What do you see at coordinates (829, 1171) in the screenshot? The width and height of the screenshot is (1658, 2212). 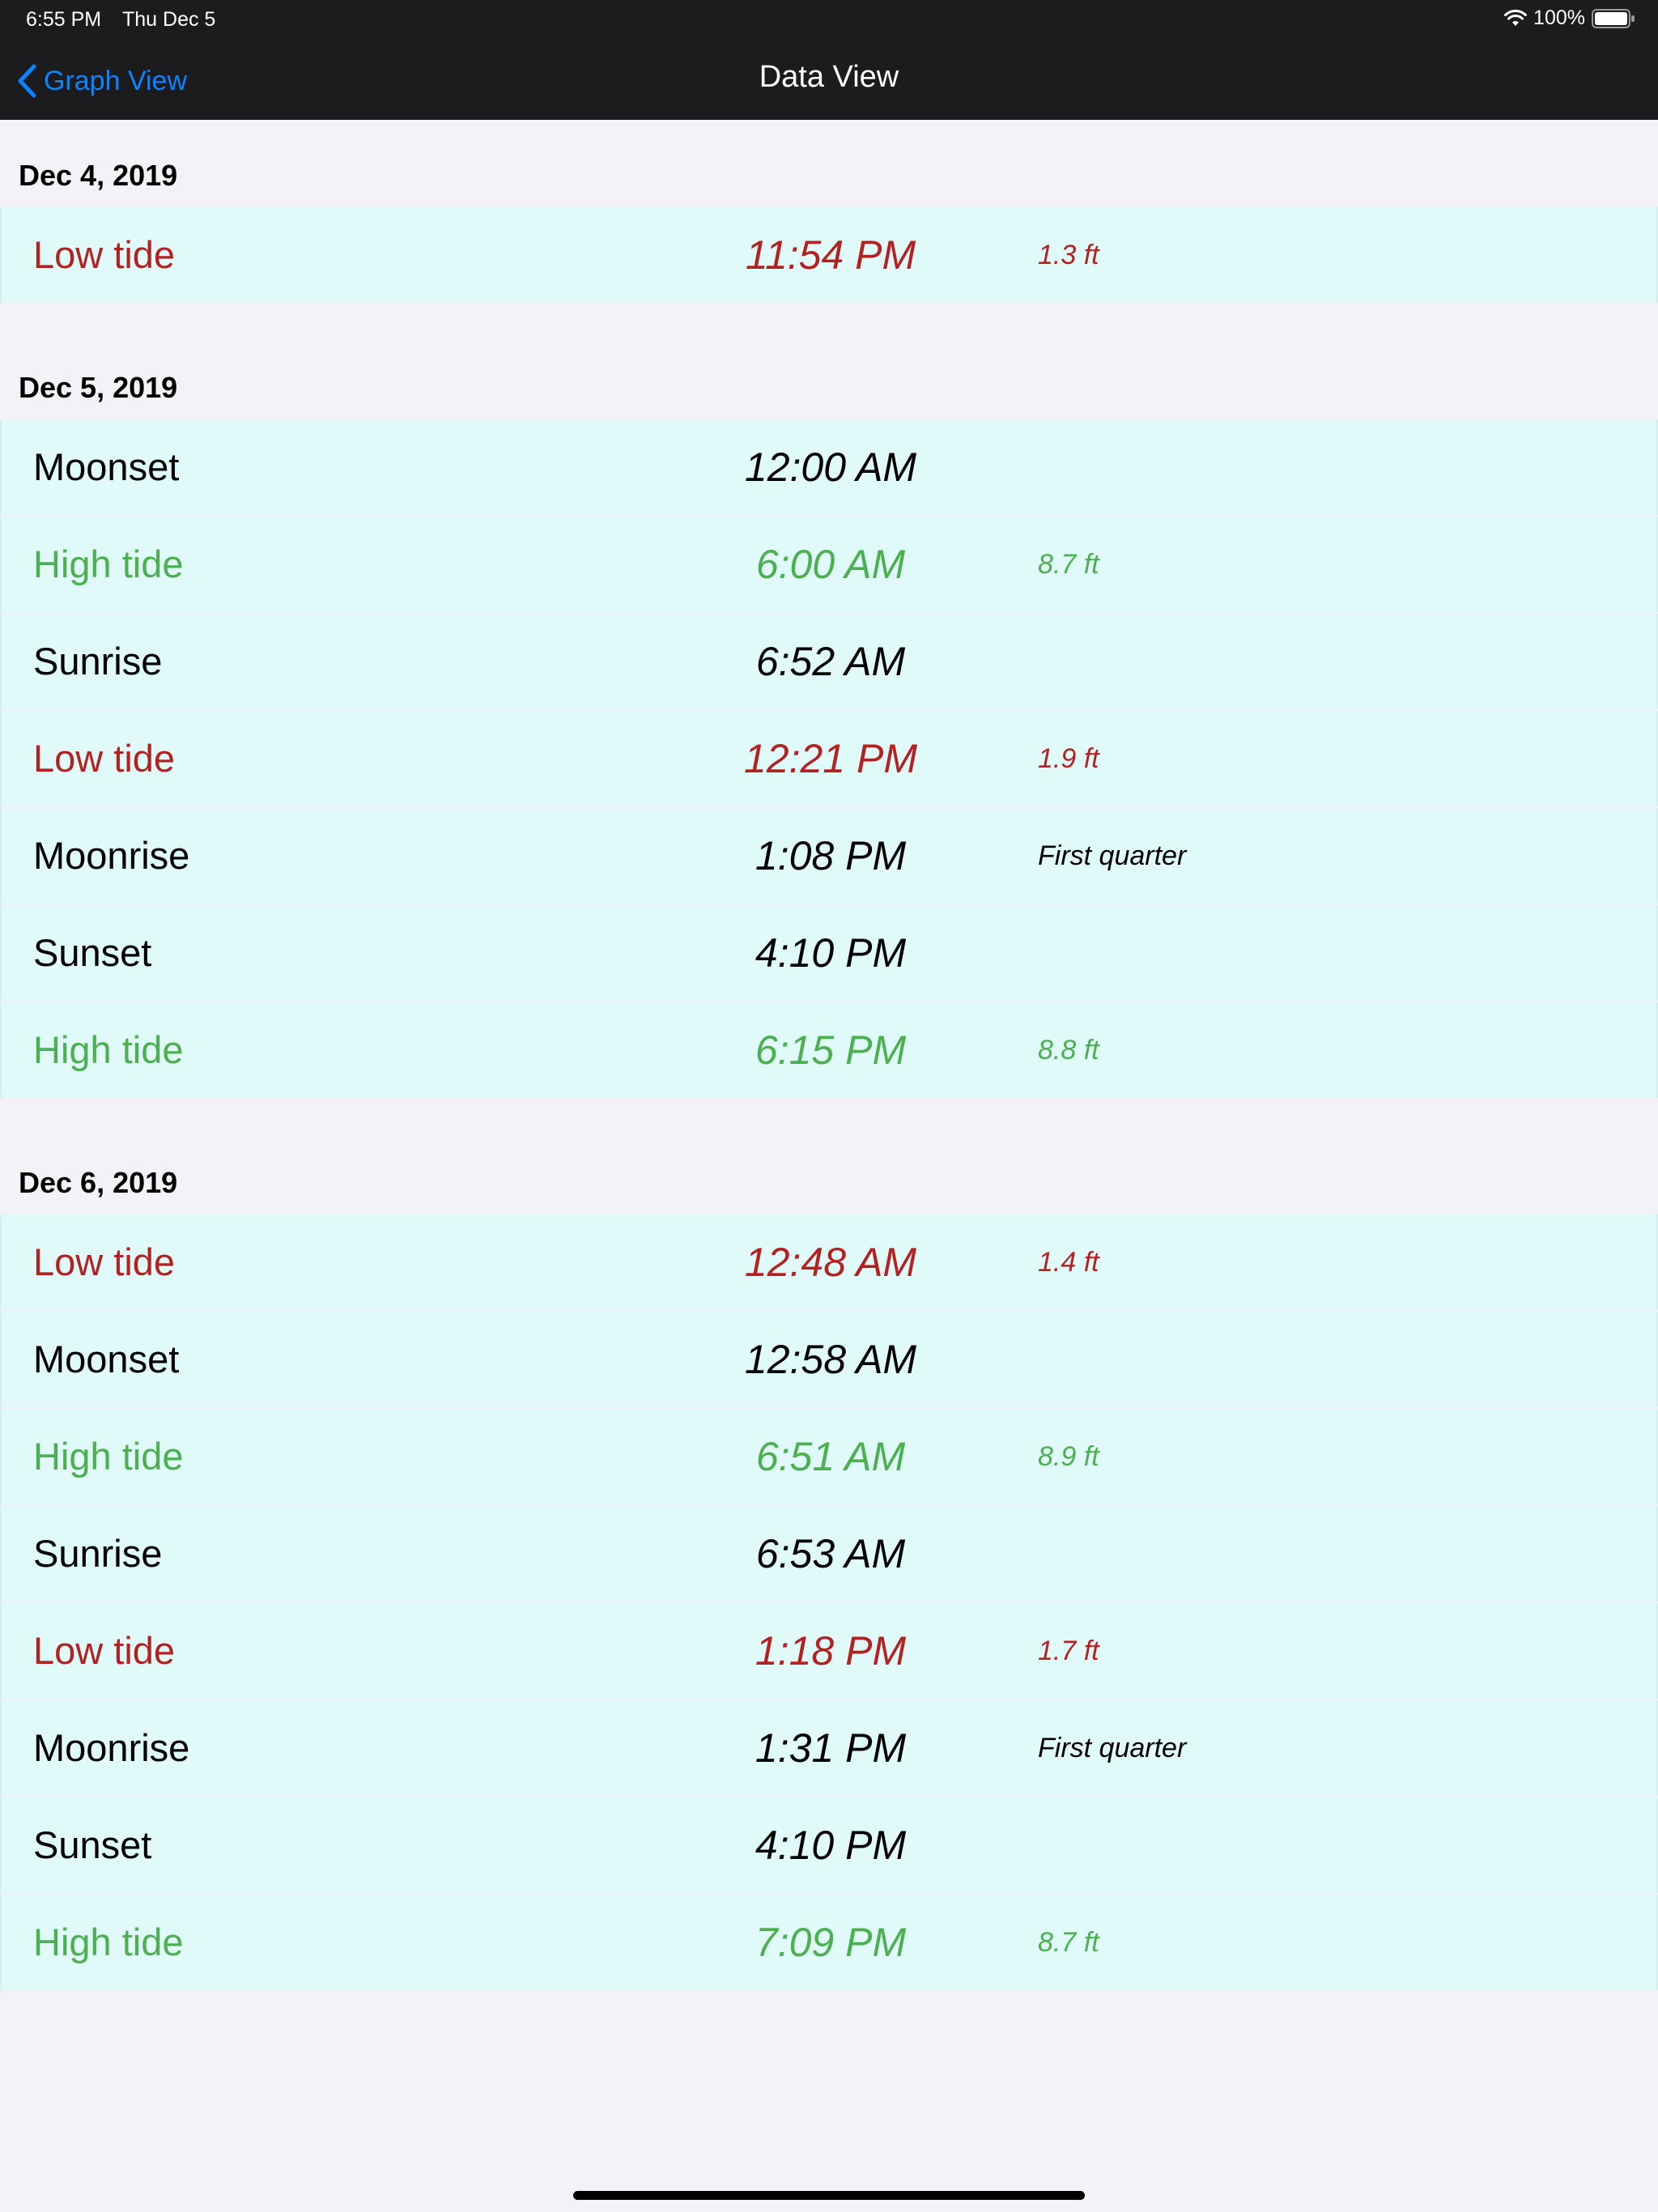 I see `section-header: Dec 6, 2019` at bounding box center [829, 1171].